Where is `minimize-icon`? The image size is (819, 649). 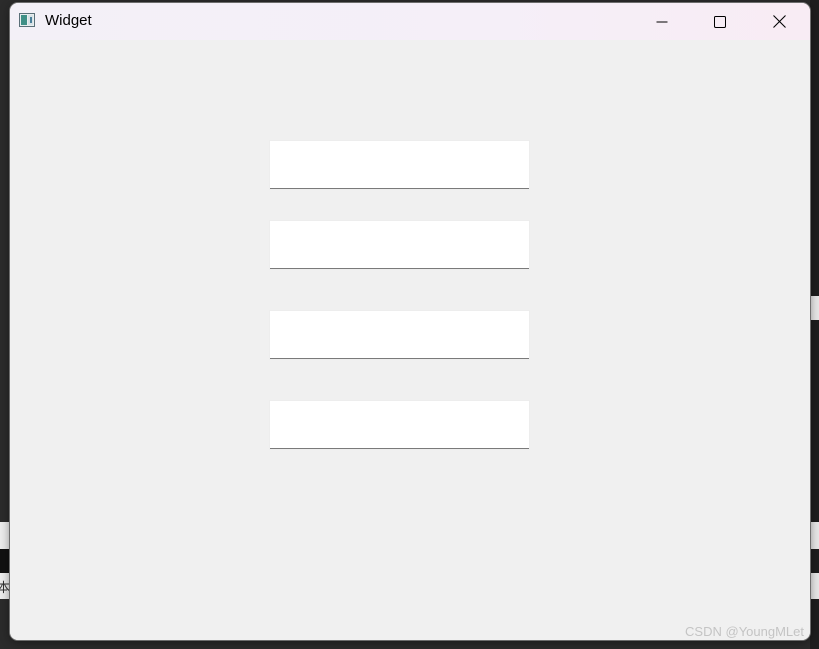
minimize-icon is located at coordinates (662, 22).